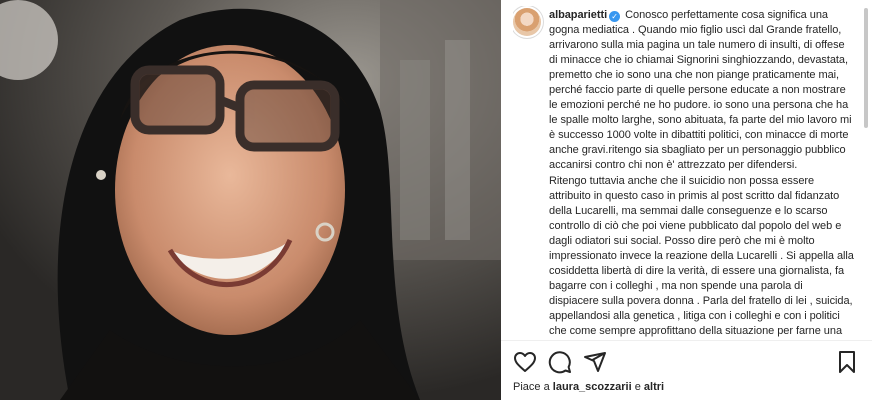 Image resolution: width=872 pixels, height=400 pixels. Describe the element at coordinates (654, 387) in the screenshot. I see `likes-others-link: altri` at that location.